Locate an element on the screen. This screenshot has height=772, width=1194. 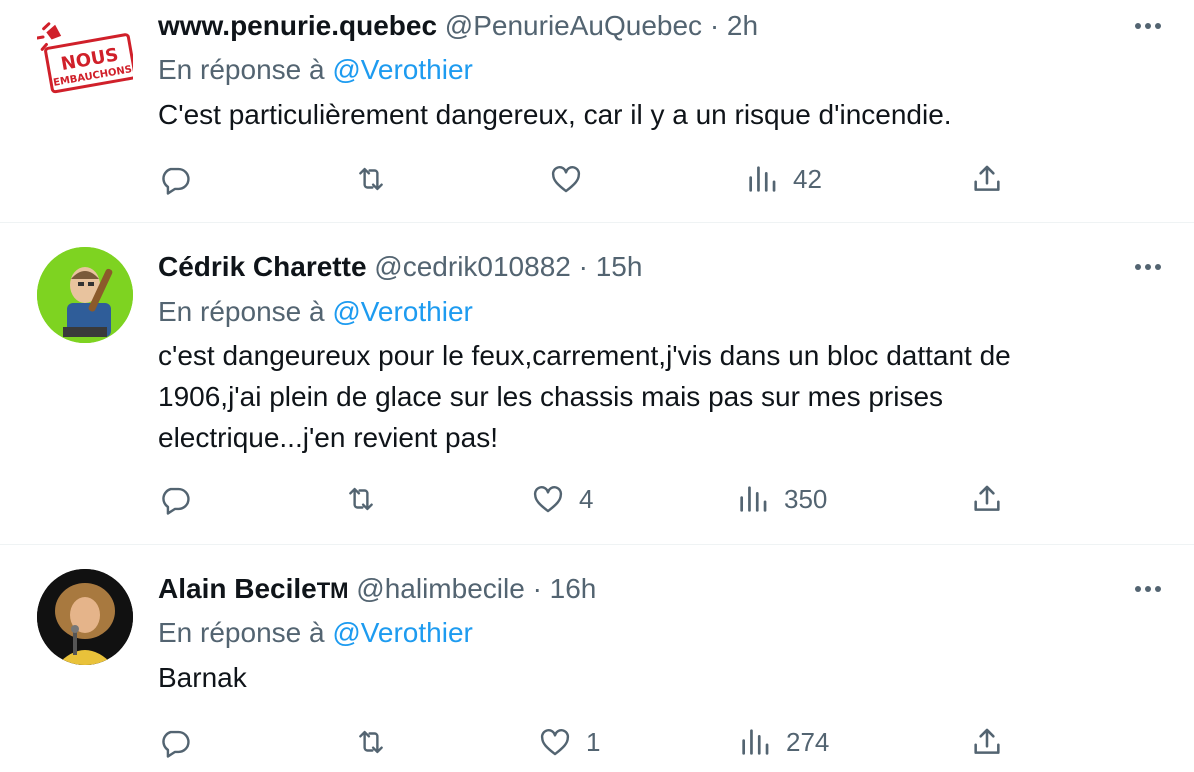
views-button: 350 is located at coordinates (781, 499).